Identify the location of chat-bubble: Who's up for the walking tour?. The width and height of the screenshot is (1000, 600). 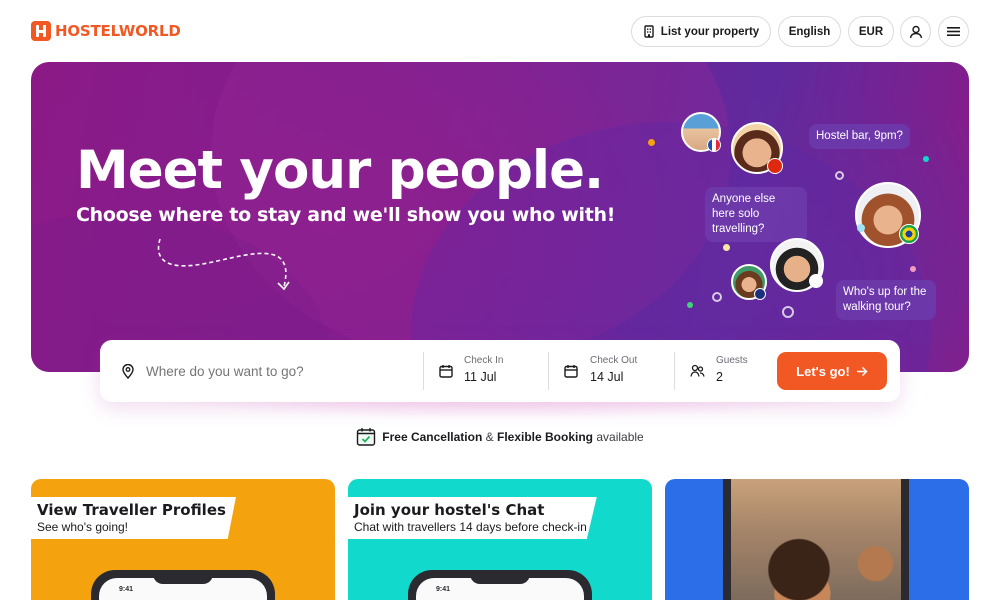
(886, 300).